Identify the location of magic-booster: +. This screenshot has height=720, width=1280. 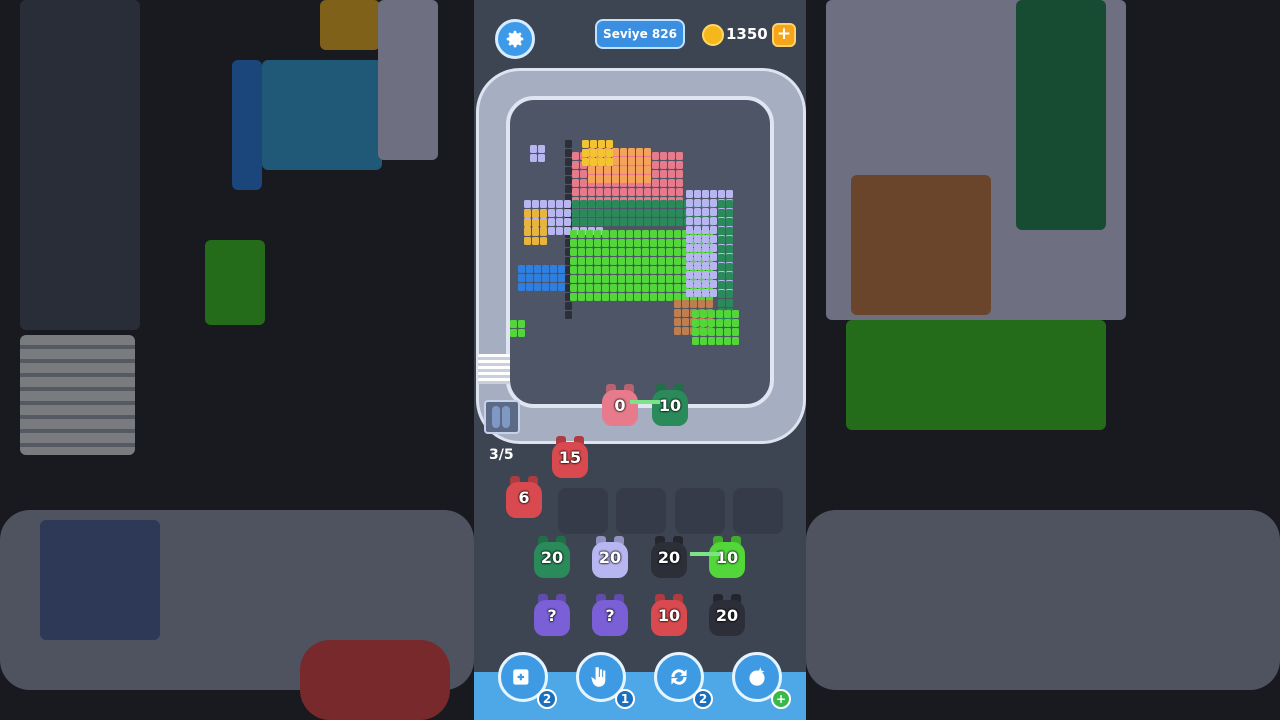
(761, 680).